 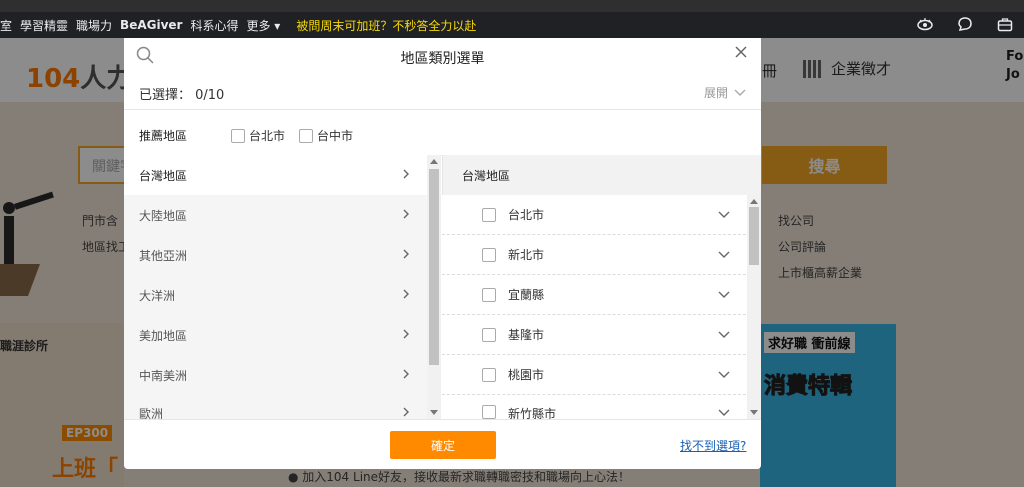 I want to click on bookmark-item: 職場力, so click(x=98, y=25).